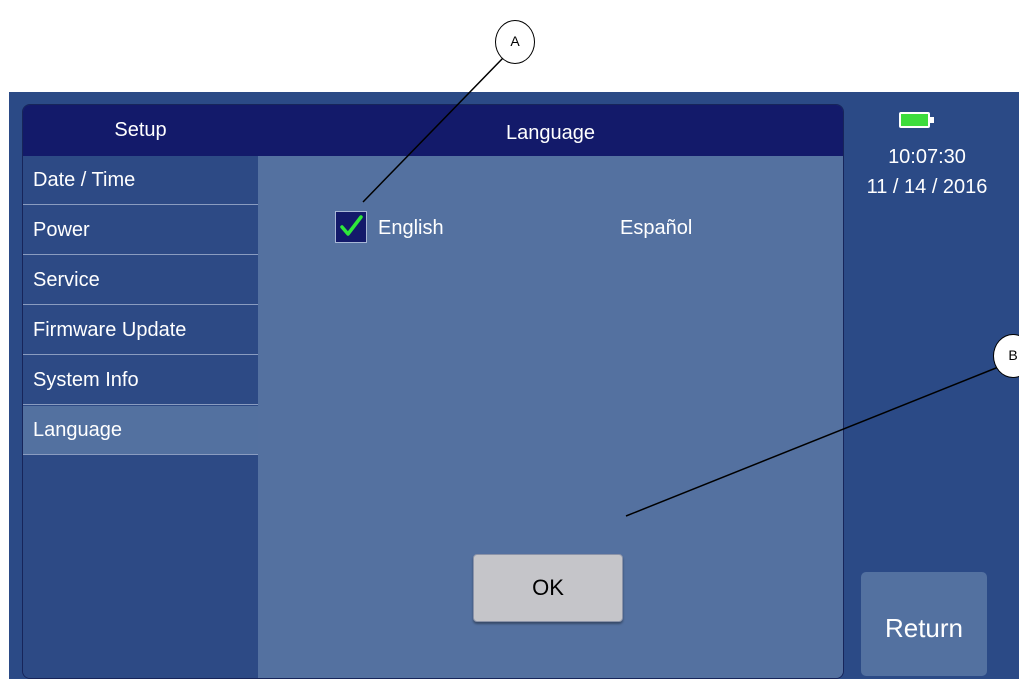 Image resolution: width=1019 pixels, height=684 pixels. What do you see at coordinates (813, 441) in the screenshot?
I see `callout-b-leader` at bounding box center [813, 441].